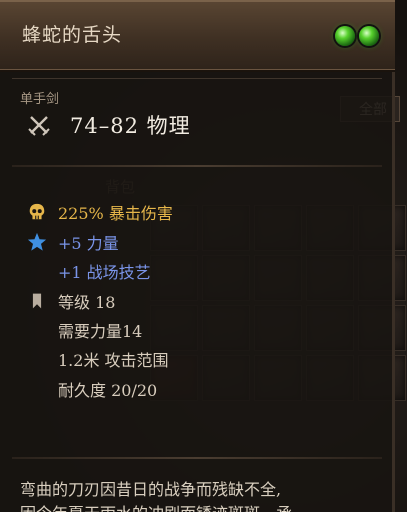 The image size is (407, 512). Describe the element at coordinates (37, 301) in the screenshot. I see `bookmark-icon` at that location.